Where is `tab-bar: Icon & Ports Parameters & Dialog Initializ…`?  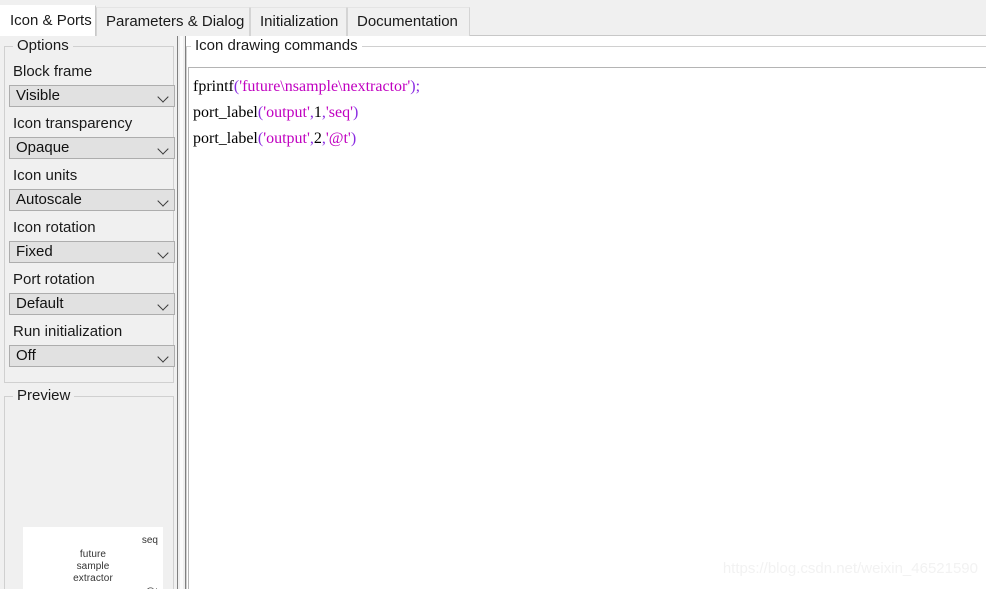
tab-bar: Icon & Ports Parameters & Dialog Initializ… is located at coordinates (493, 18).